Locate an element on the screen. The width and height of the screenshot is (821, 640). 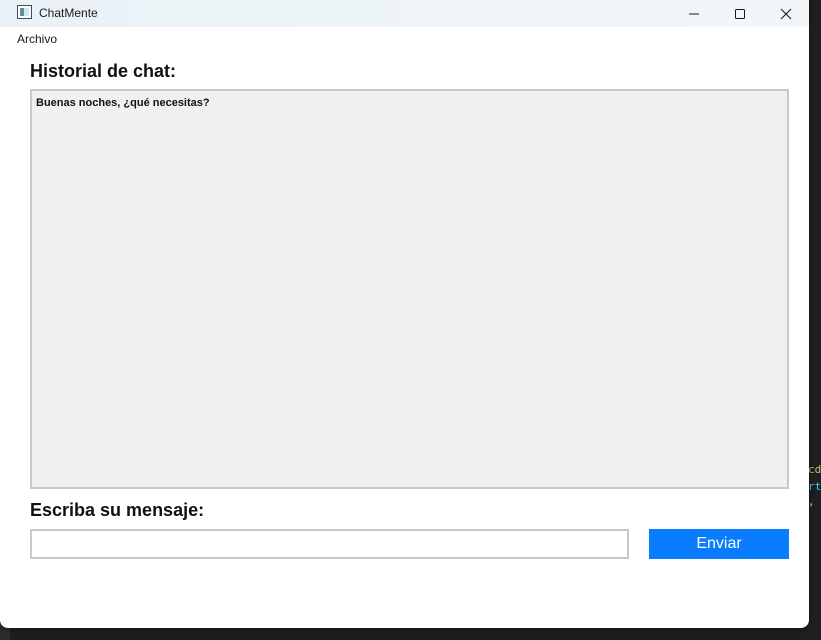
close-icon is located at coordinates (786, 13).